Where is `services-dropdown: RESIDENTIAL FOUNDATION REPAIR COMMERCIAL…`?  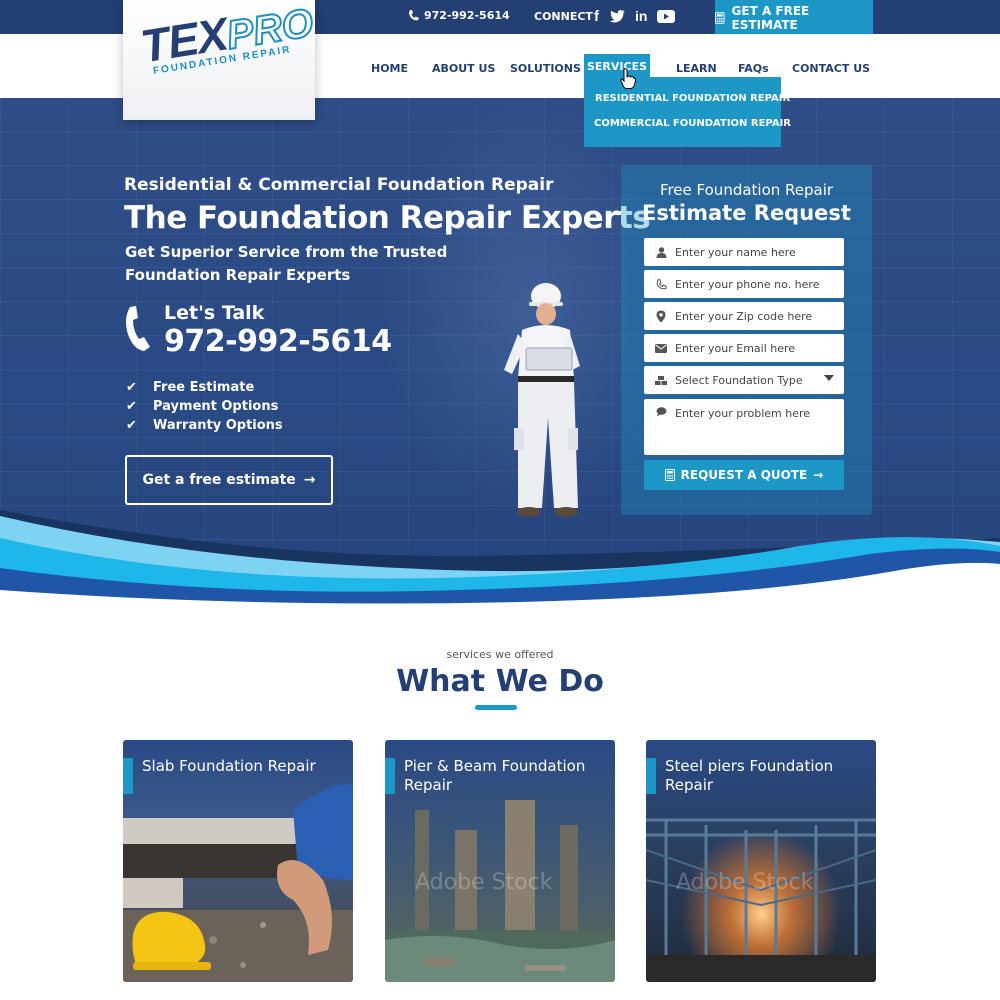 services-dropdown: RESIDENTIAL FOUNDATION REPAIR COMMERCIAL… is located at coordinates (687, 112).